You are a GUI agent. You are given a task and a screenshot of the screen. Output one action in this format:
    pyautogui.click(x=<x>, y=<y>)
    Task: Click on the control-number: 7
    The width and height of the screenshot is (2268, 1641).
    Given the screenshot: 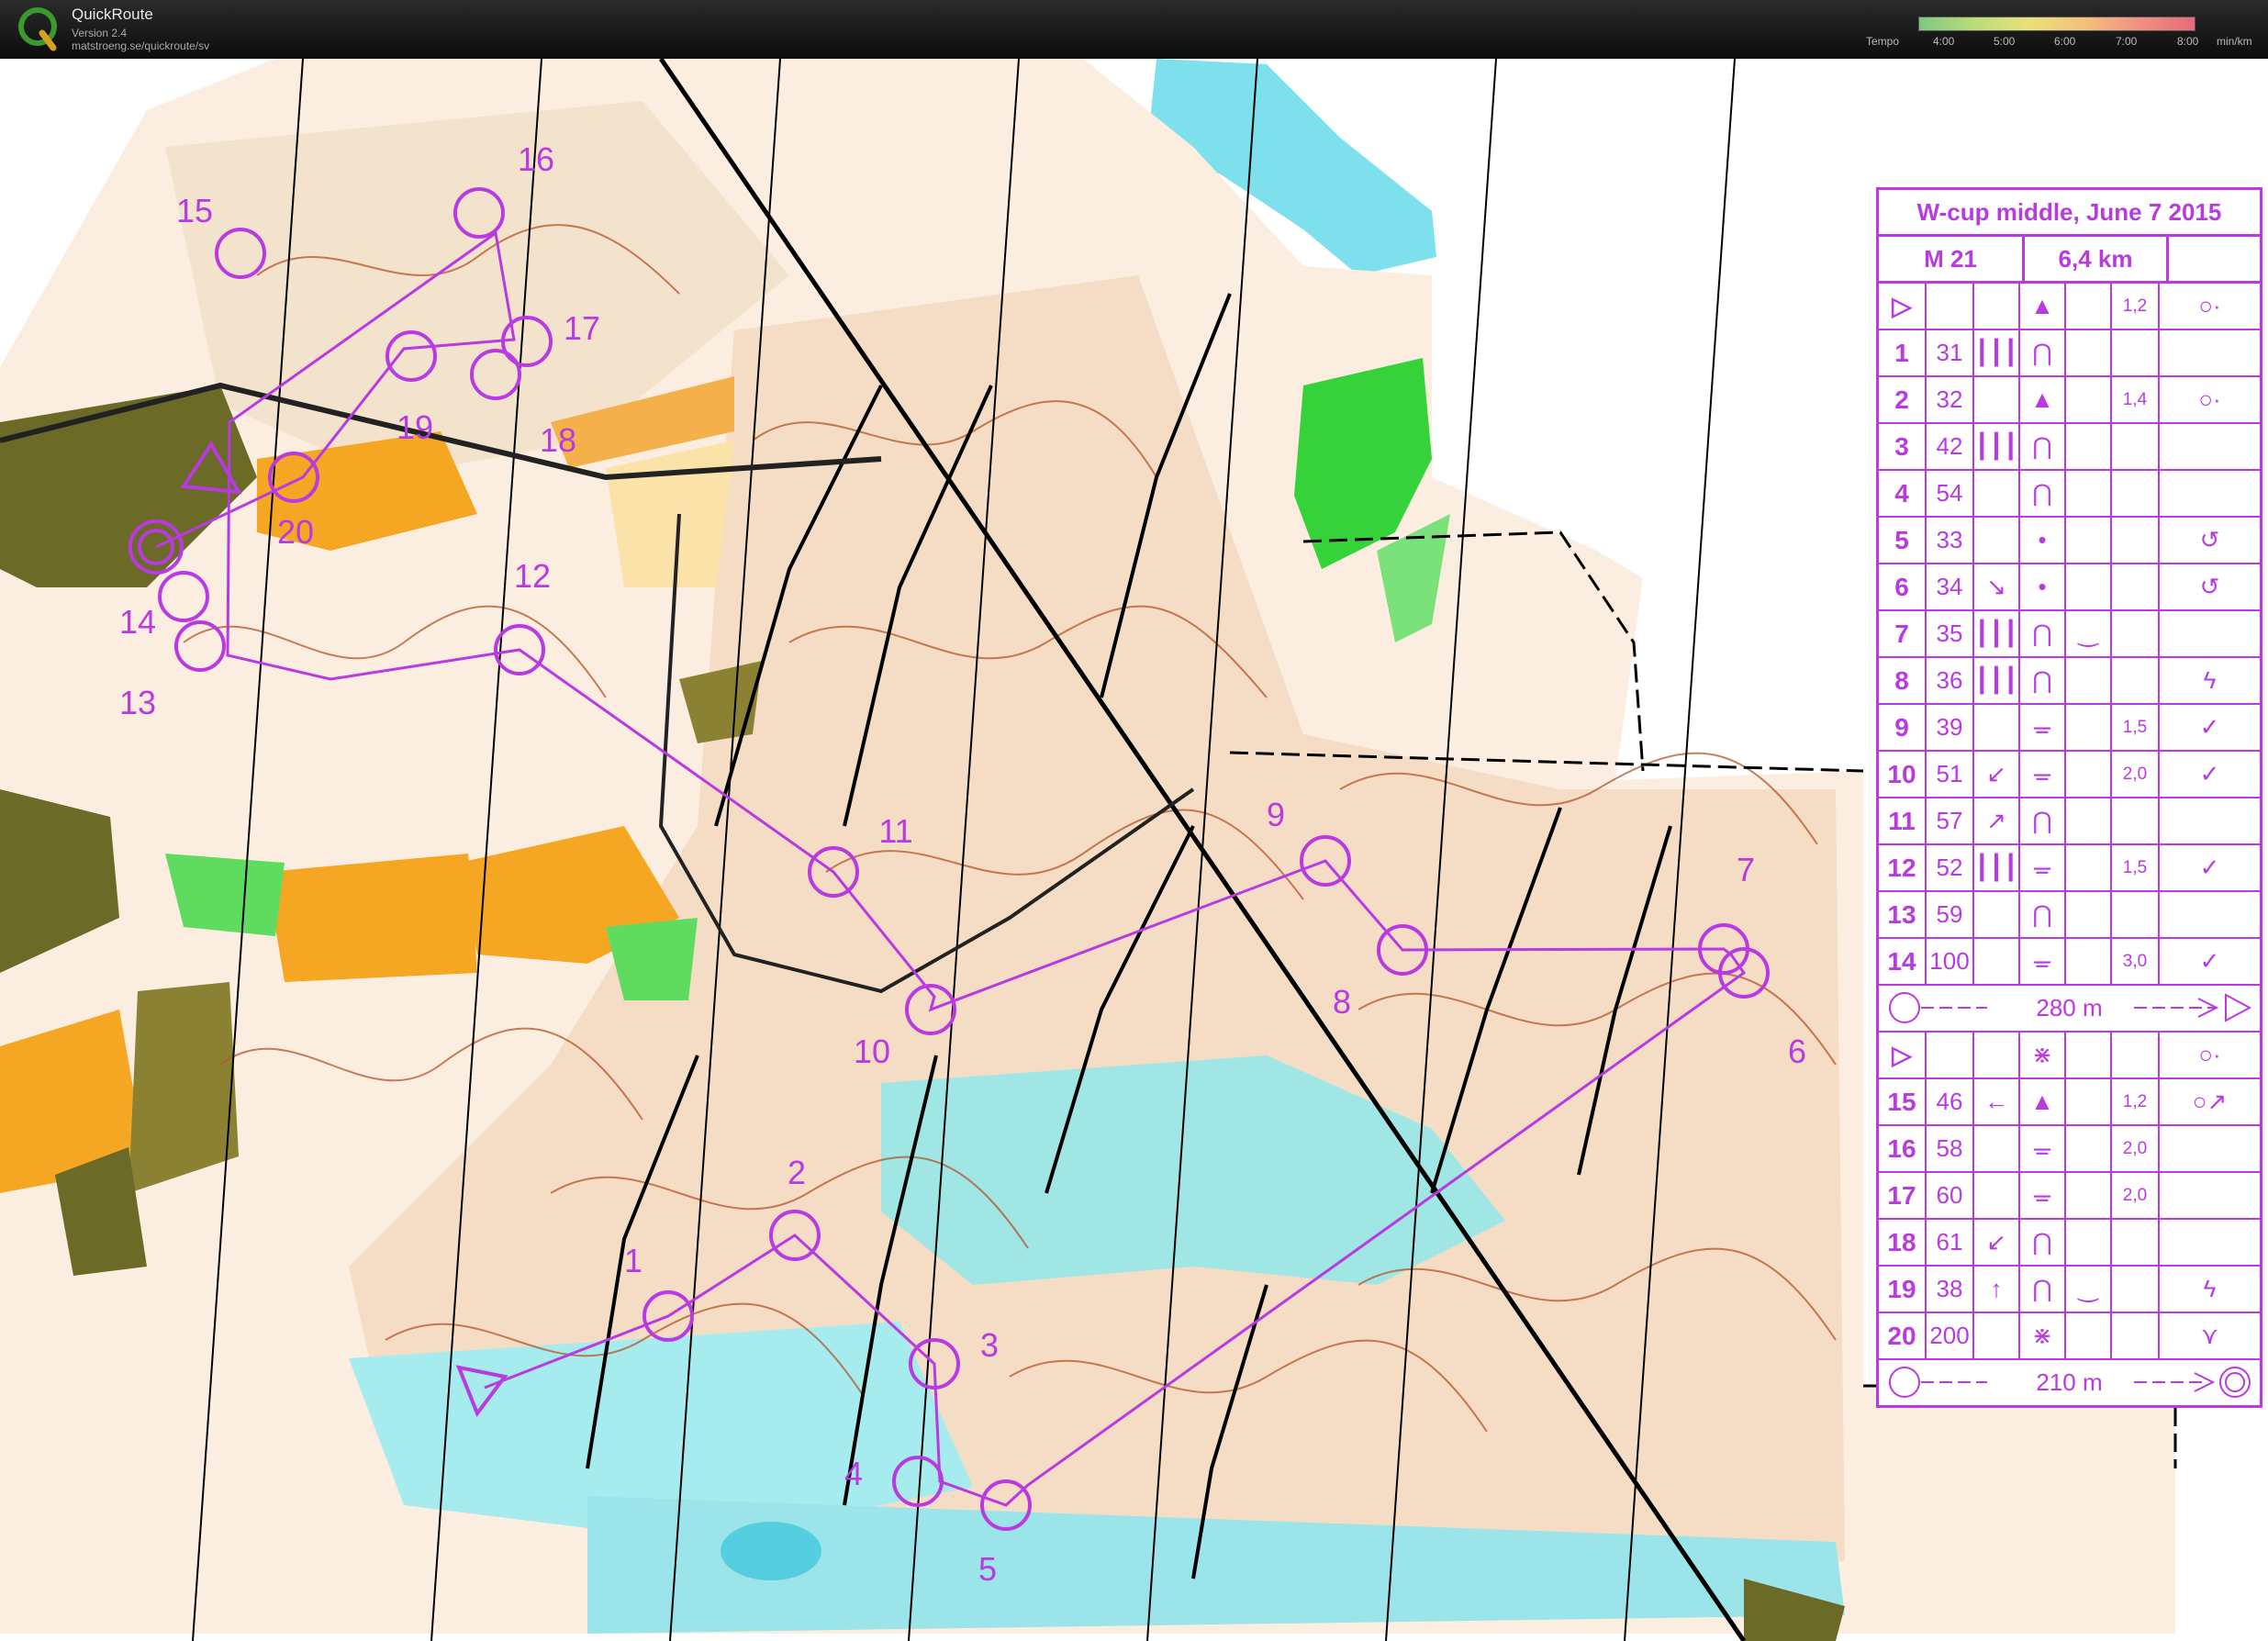 What is the action you would take?
    pyautogui.click(x=1746, y=869)
    